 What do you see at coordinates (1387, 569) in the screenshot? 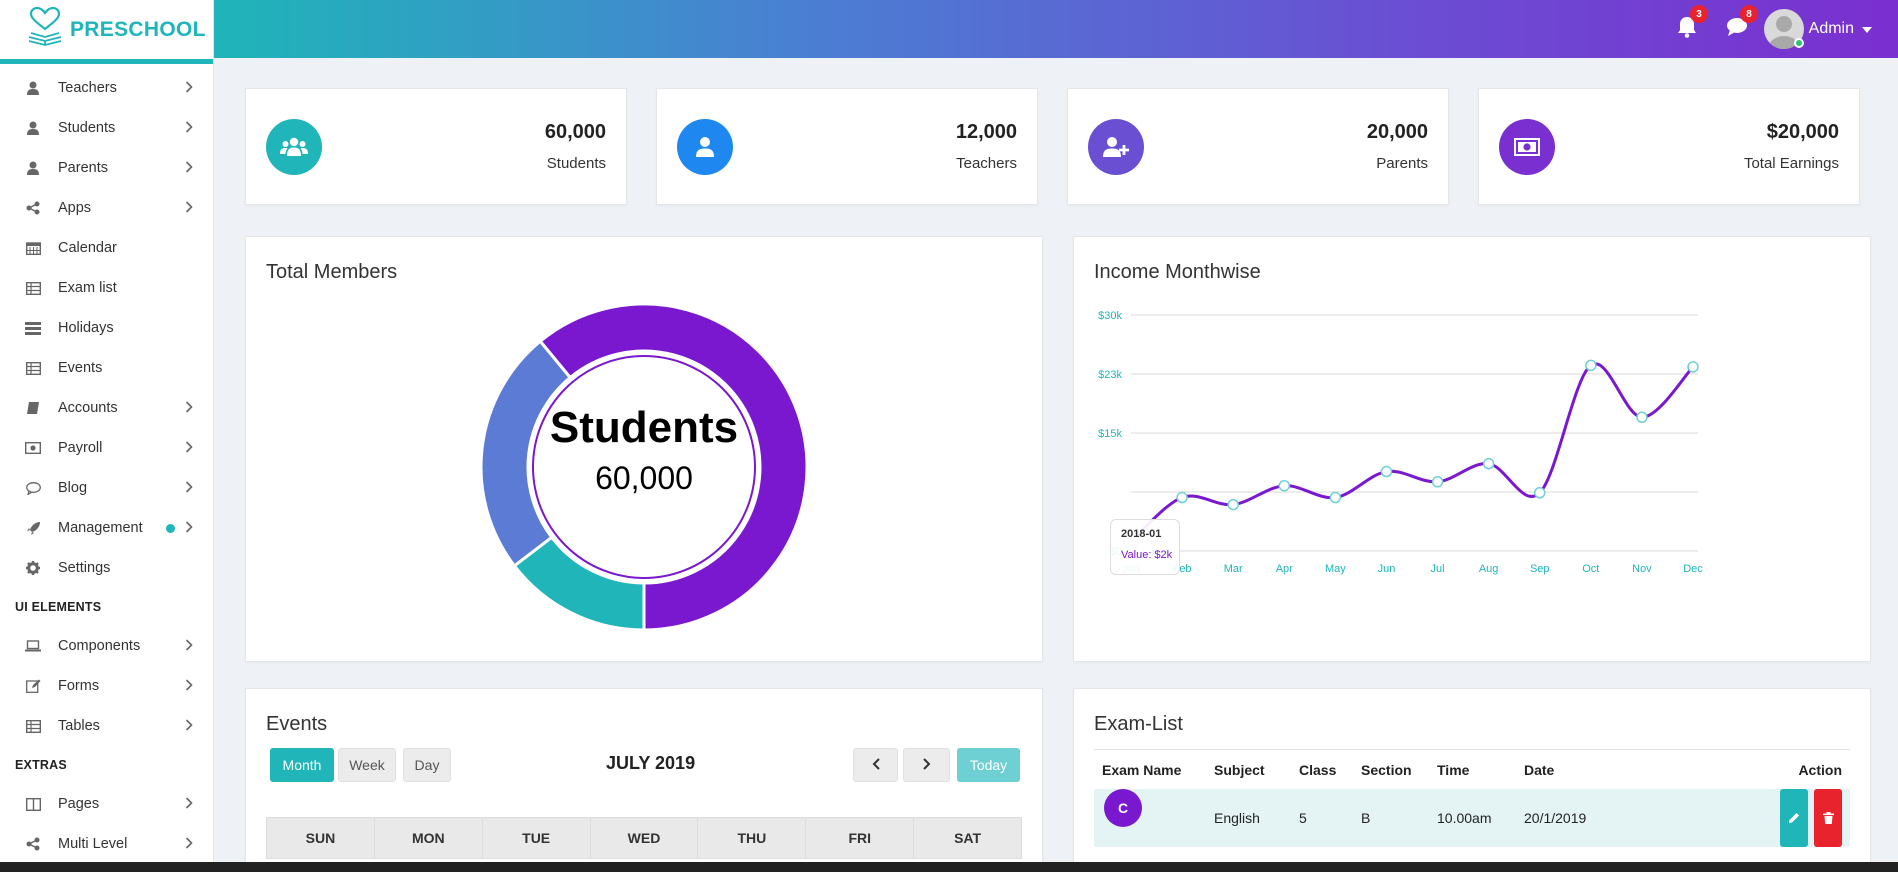
I see `x-tick-label: Jun` at bounding box center [1387, 569].